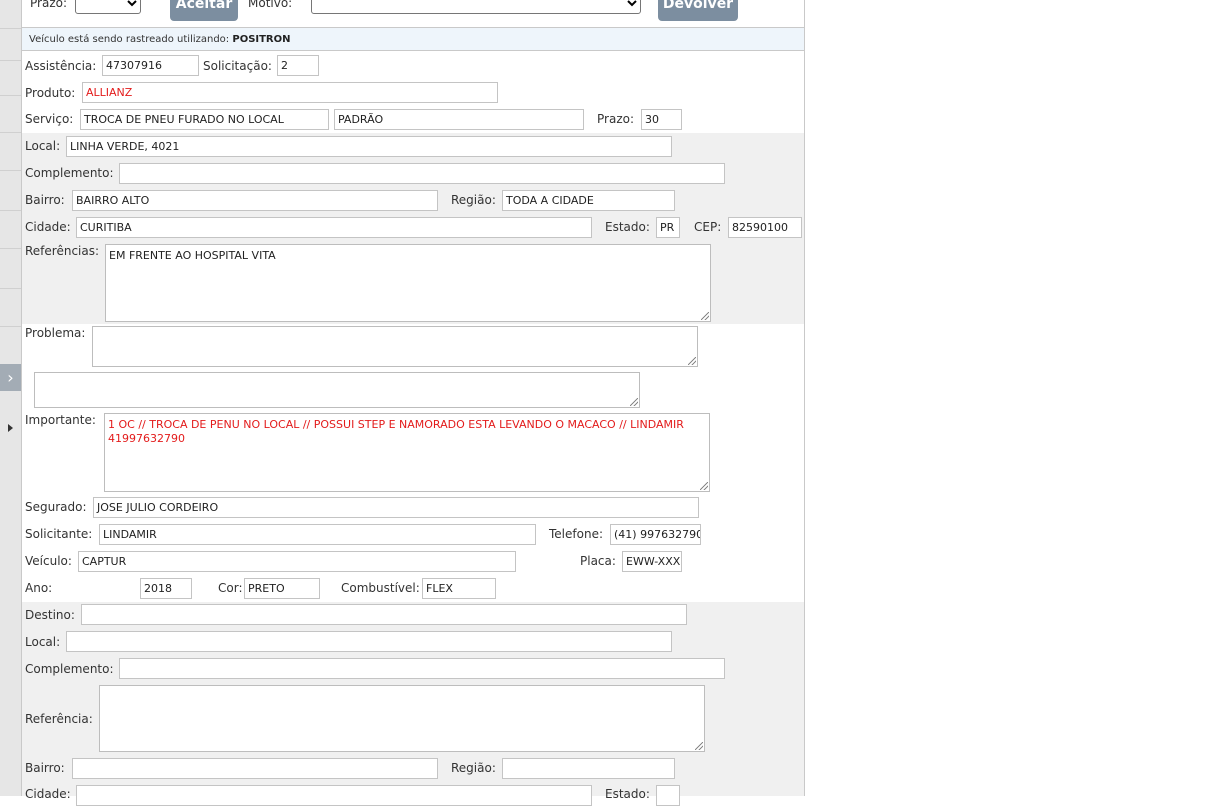 This screenshot has width=1229, height=806. What do you see at coordinates (43, 642) in the screenshot?
I see `destino-local-label: Local:` at bounding box center [43, 642].